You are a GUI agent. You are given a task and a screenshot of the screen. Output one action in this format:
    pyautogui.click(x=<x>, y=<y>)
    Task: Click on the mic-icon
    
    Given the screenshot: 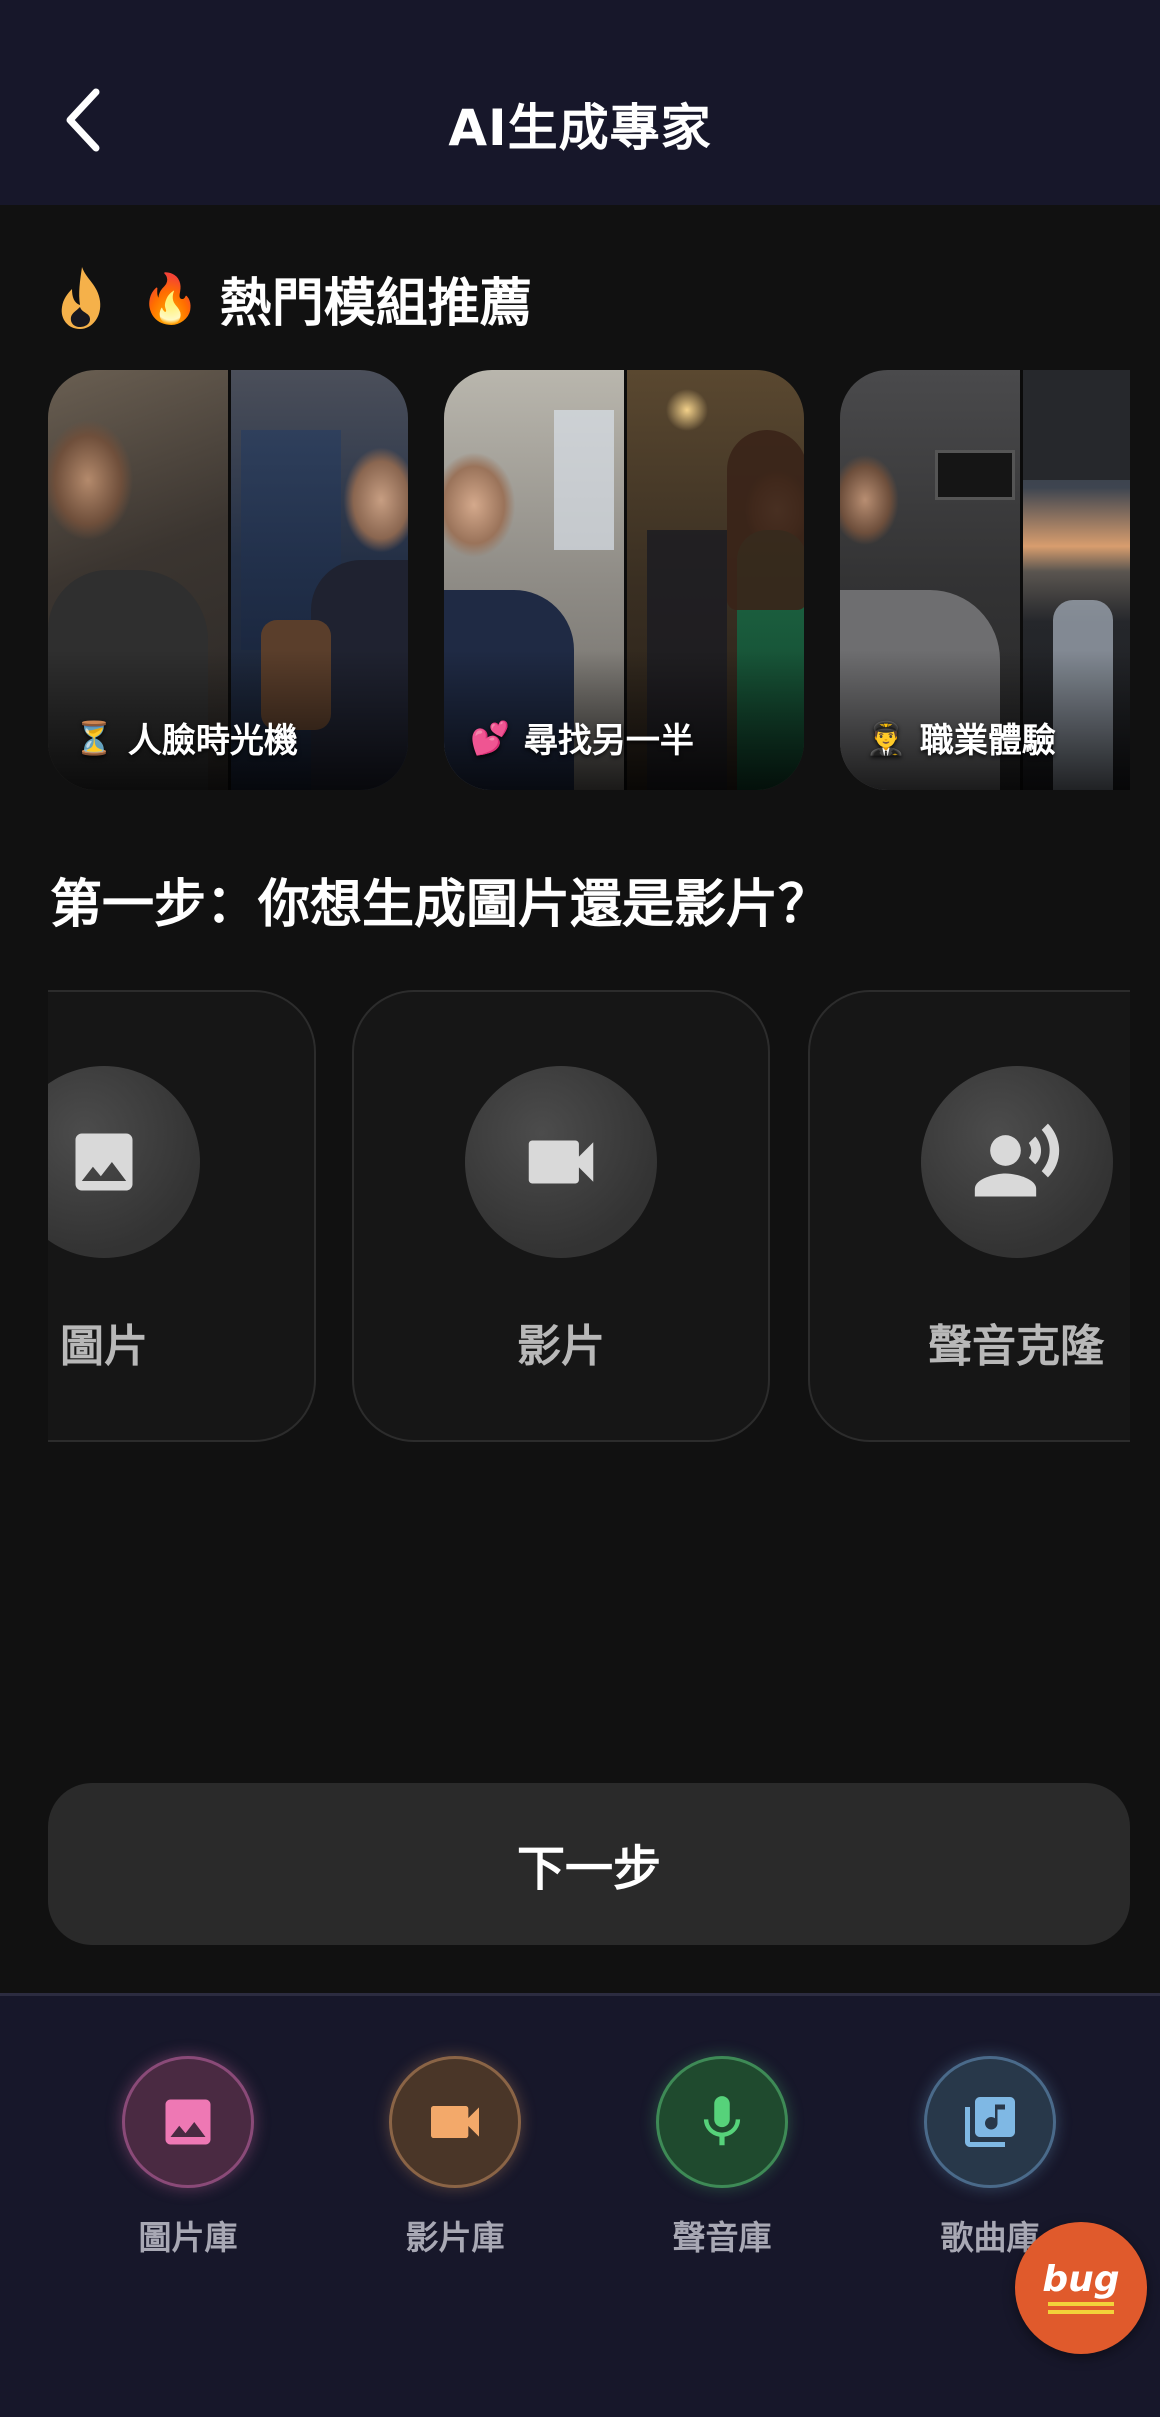 What is the action you would take?
    pyautogui.click(x=722, y=2121)
    